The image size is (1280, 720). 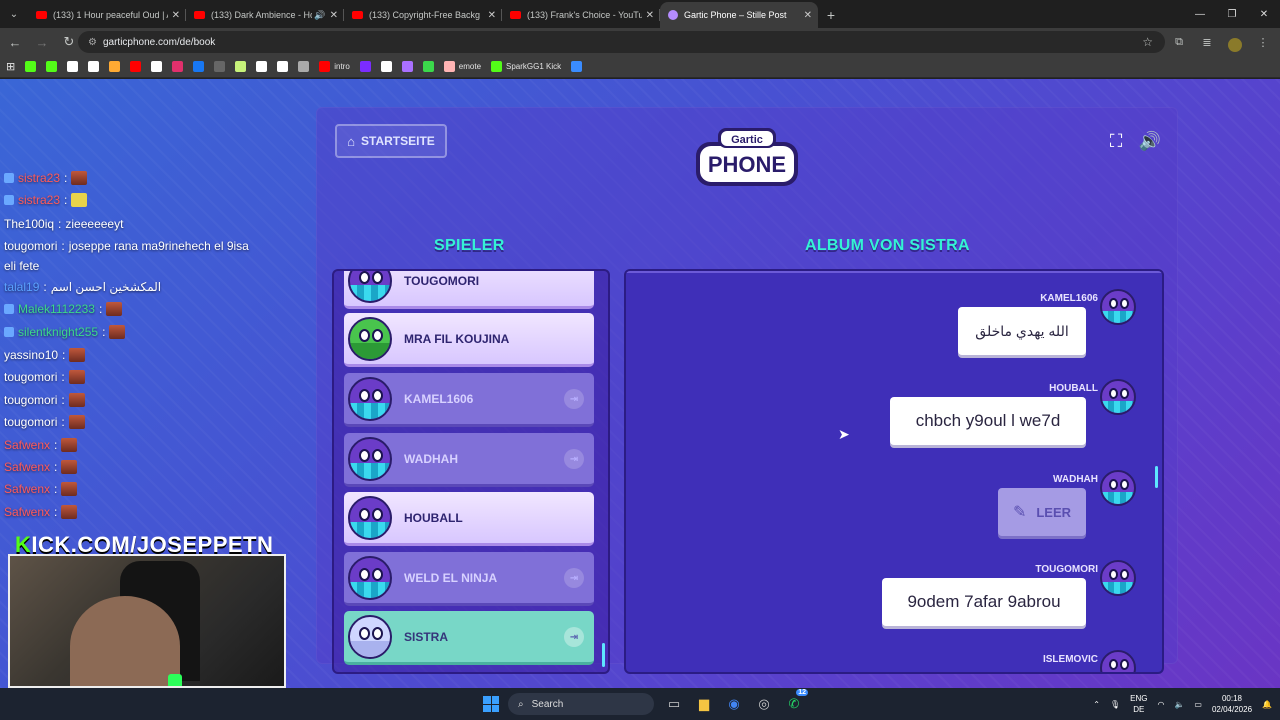 I want to click on extensions-icon: ⧉, so click(x=1179, y=42).